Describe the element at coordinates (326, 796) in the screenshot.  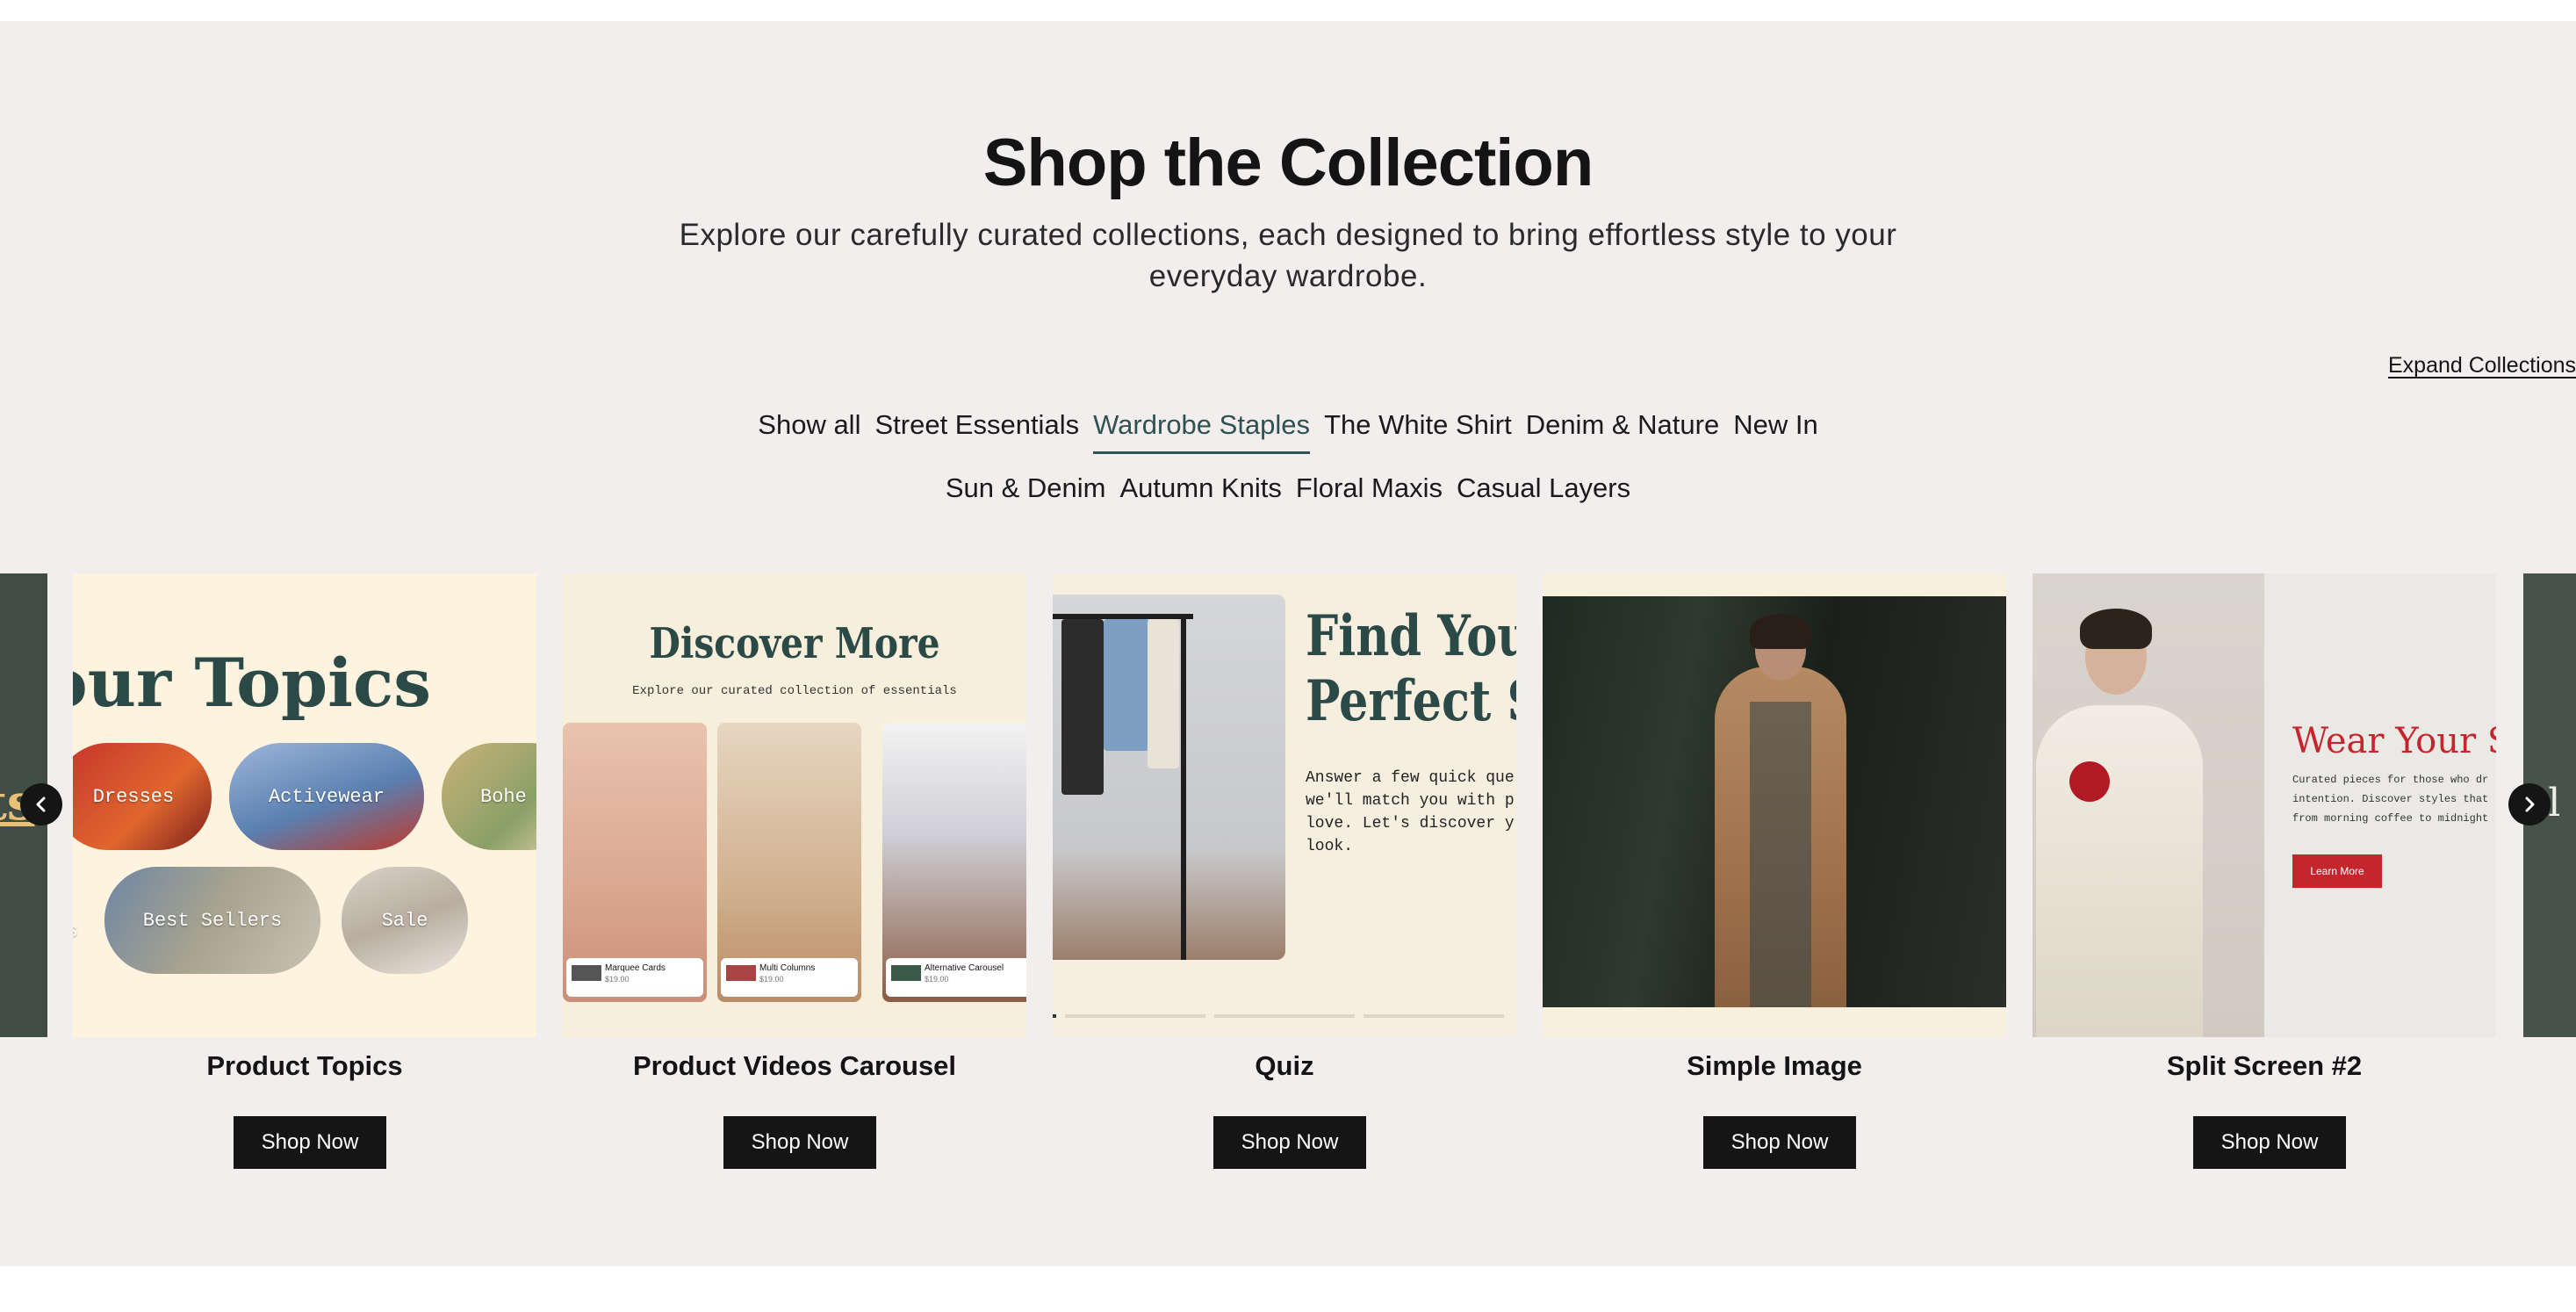
I see `topic-pill: Activewear` at that location.